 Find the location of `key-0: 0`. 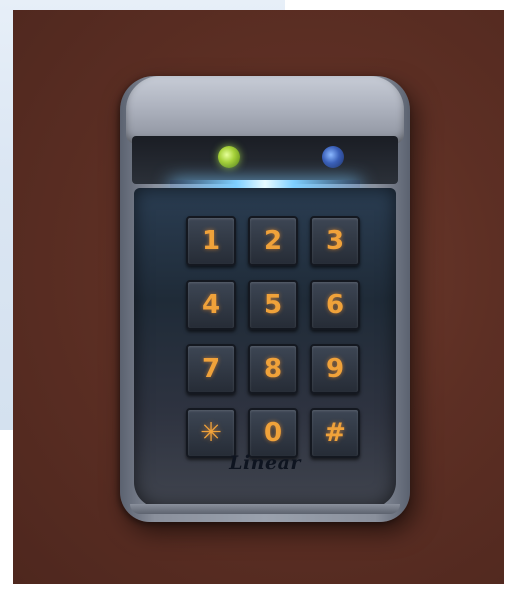

key-0: 0 is located at coordinates (273, 433).